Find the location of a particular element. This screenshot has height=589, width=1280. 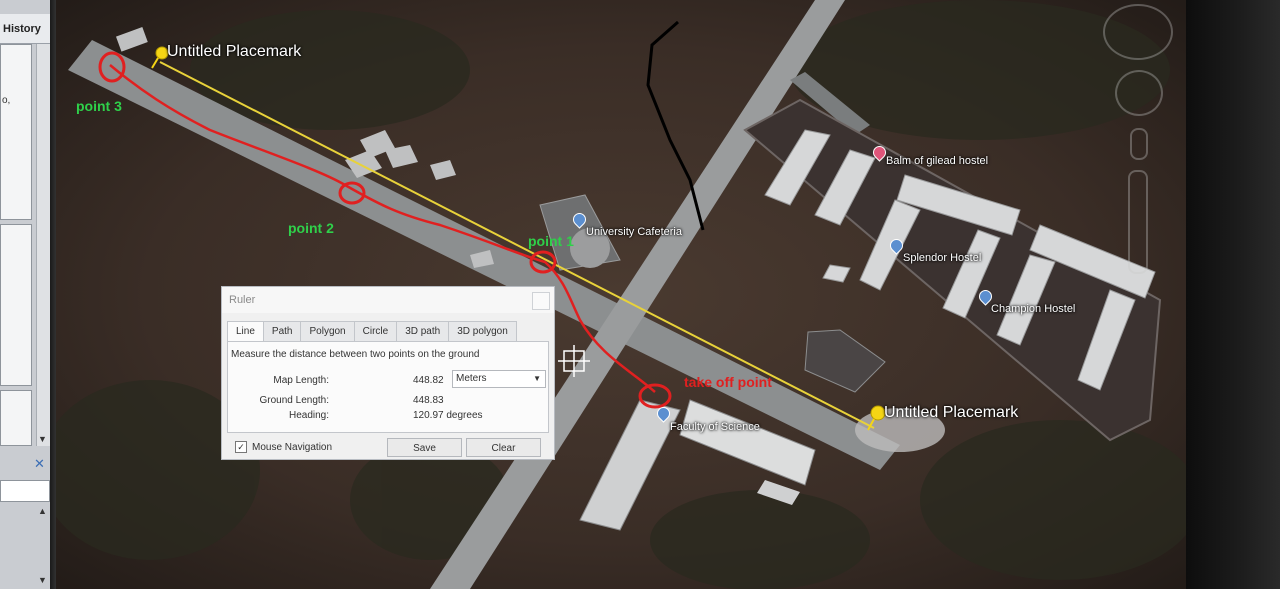

heading-value: 120.97 degrees is located at coordinates (448, 415).